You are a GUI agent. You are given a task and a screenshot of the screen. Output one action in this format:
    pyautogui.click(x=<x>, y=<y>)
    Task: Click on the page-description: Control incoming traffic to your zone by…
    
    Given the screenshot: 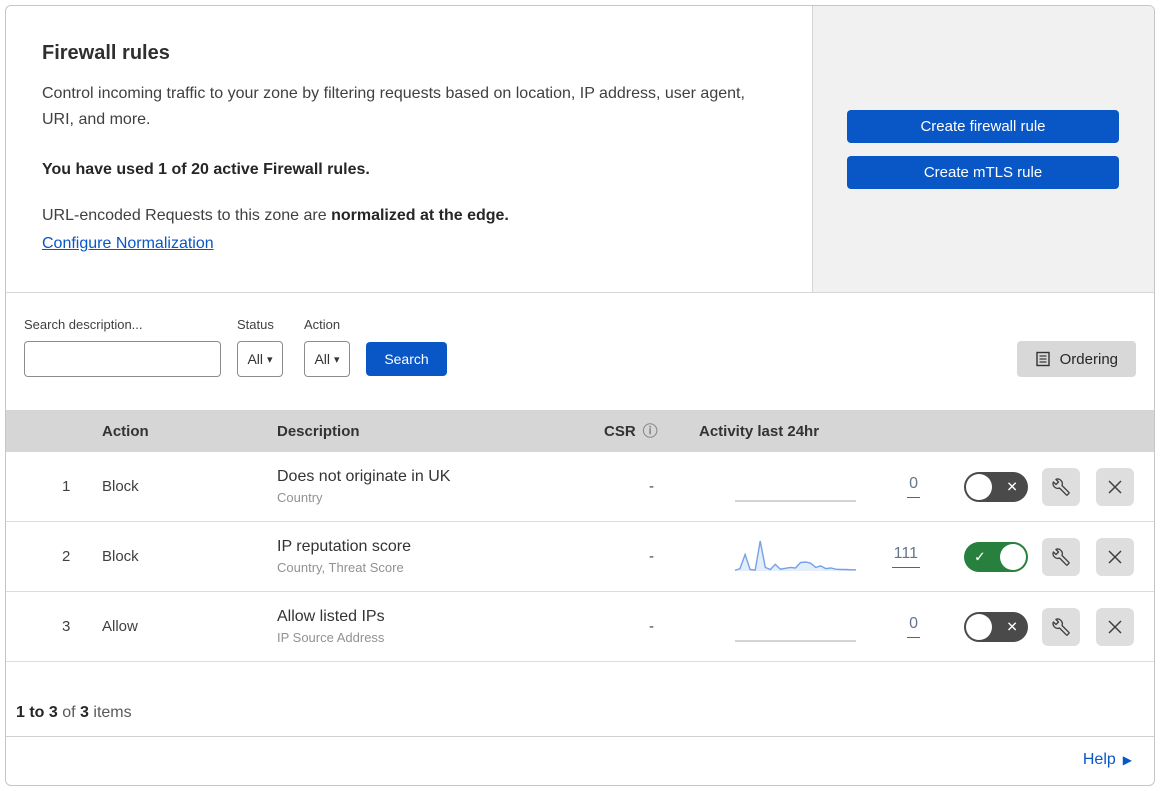 What is the action you would take?
    pyautogui.click(x=393, y=106)
    